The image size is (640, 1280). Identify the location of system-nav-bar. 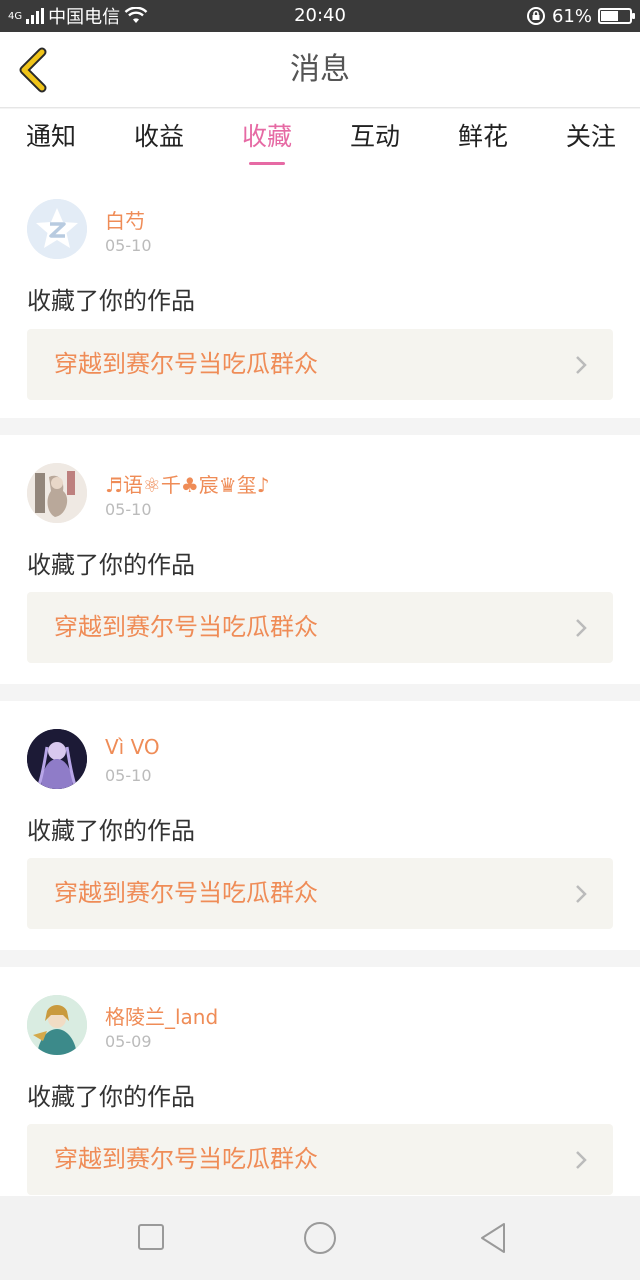
(320, 1238).